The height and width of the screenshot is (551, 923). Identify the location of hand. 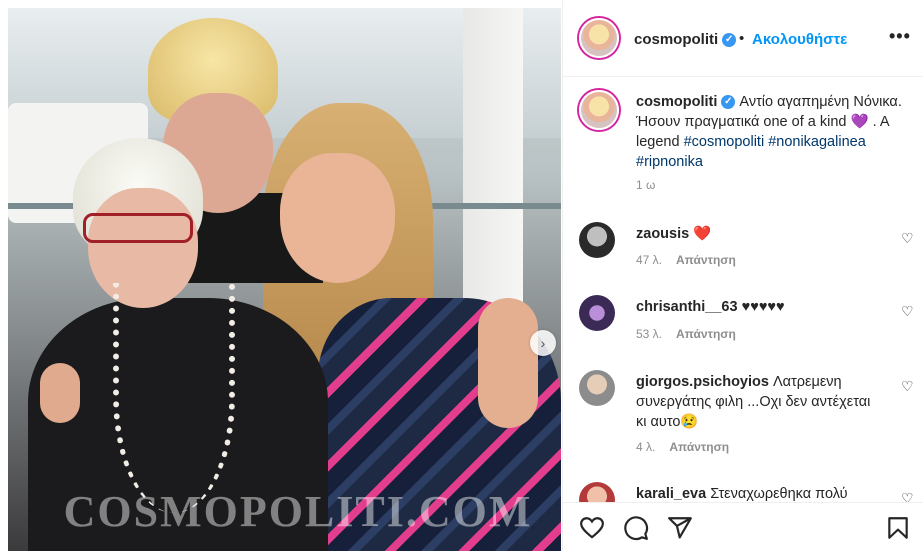
(60, 393).